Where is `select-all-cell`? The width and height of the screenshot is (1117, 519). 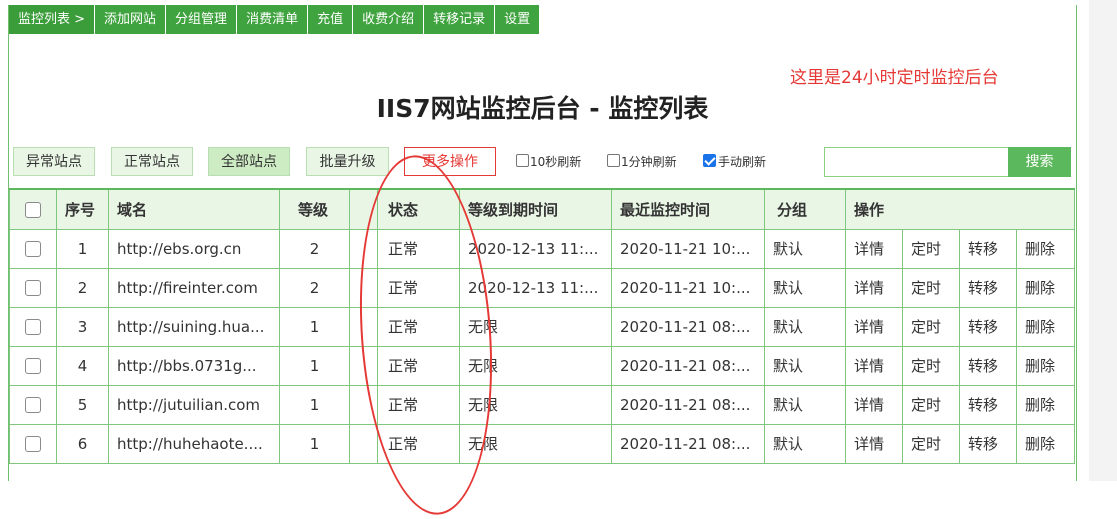
select-all-cell is located at coordinates (33, 209).